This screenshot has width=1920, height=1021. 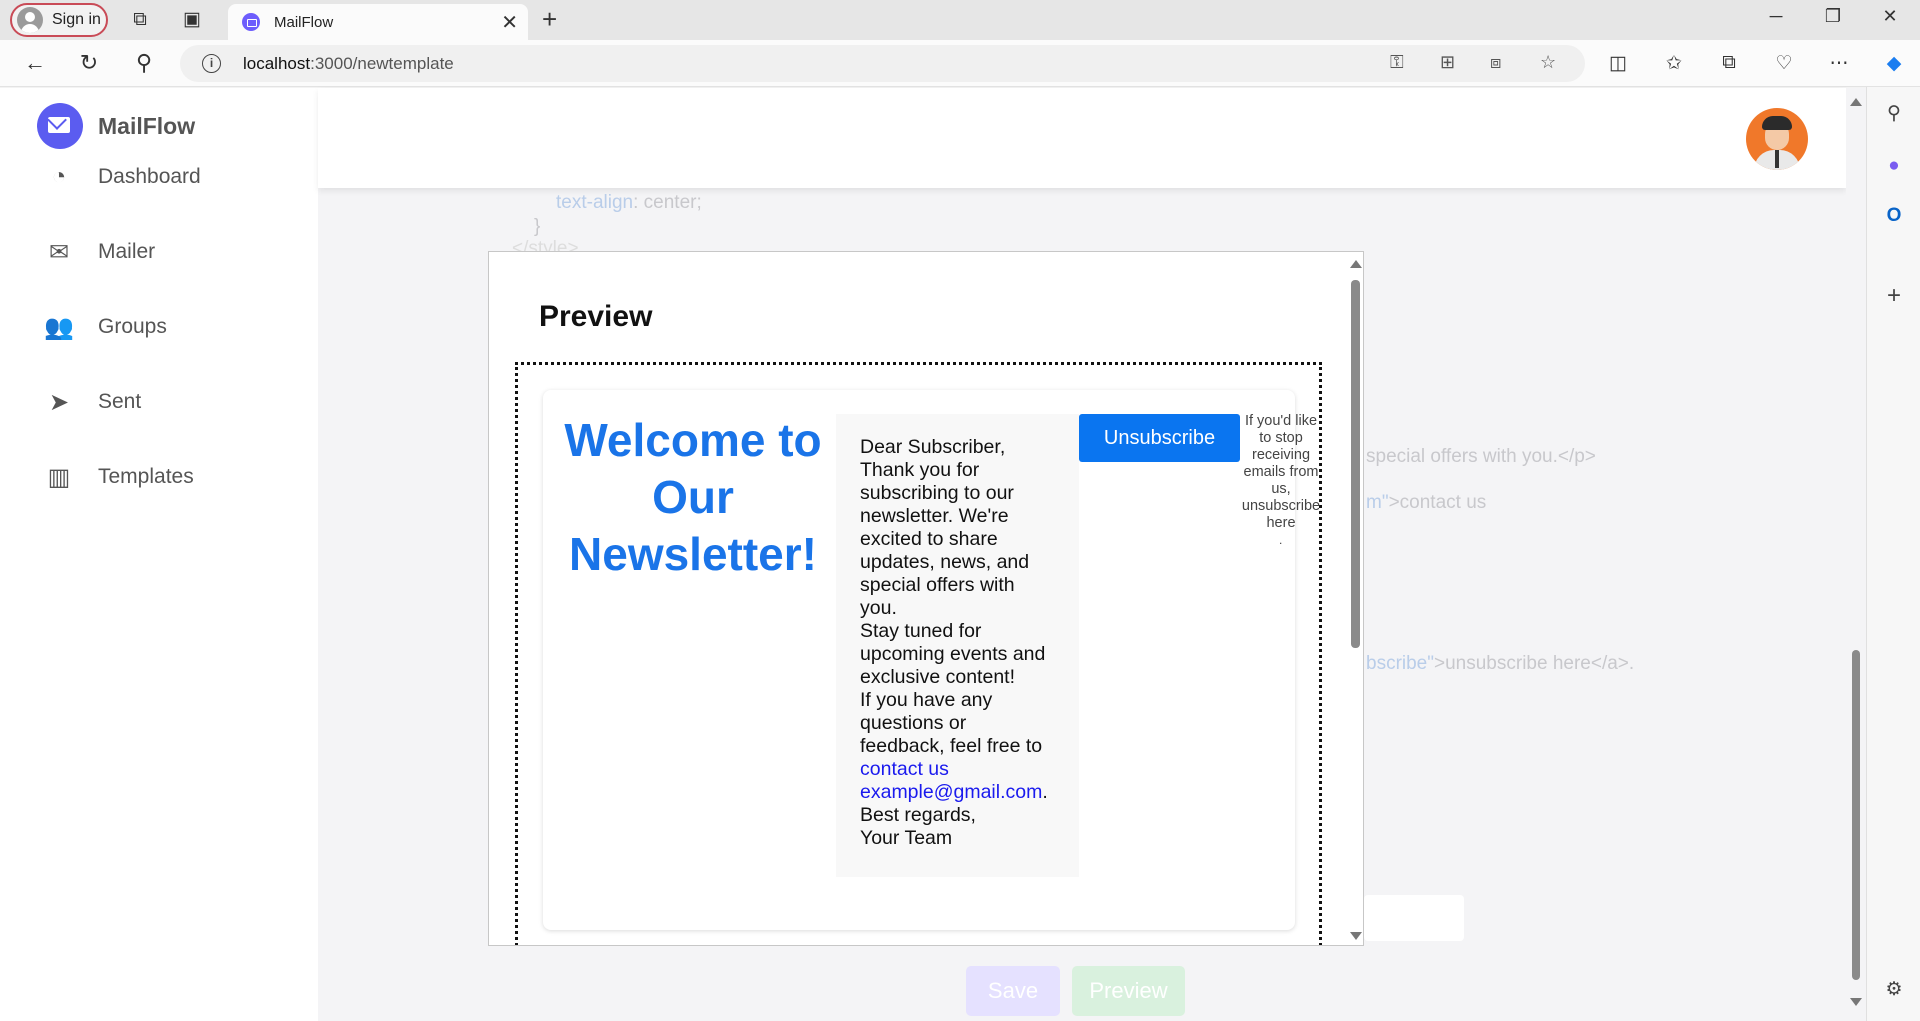 I want to click on preview-button: Preview, so click(x=1128, y=991).